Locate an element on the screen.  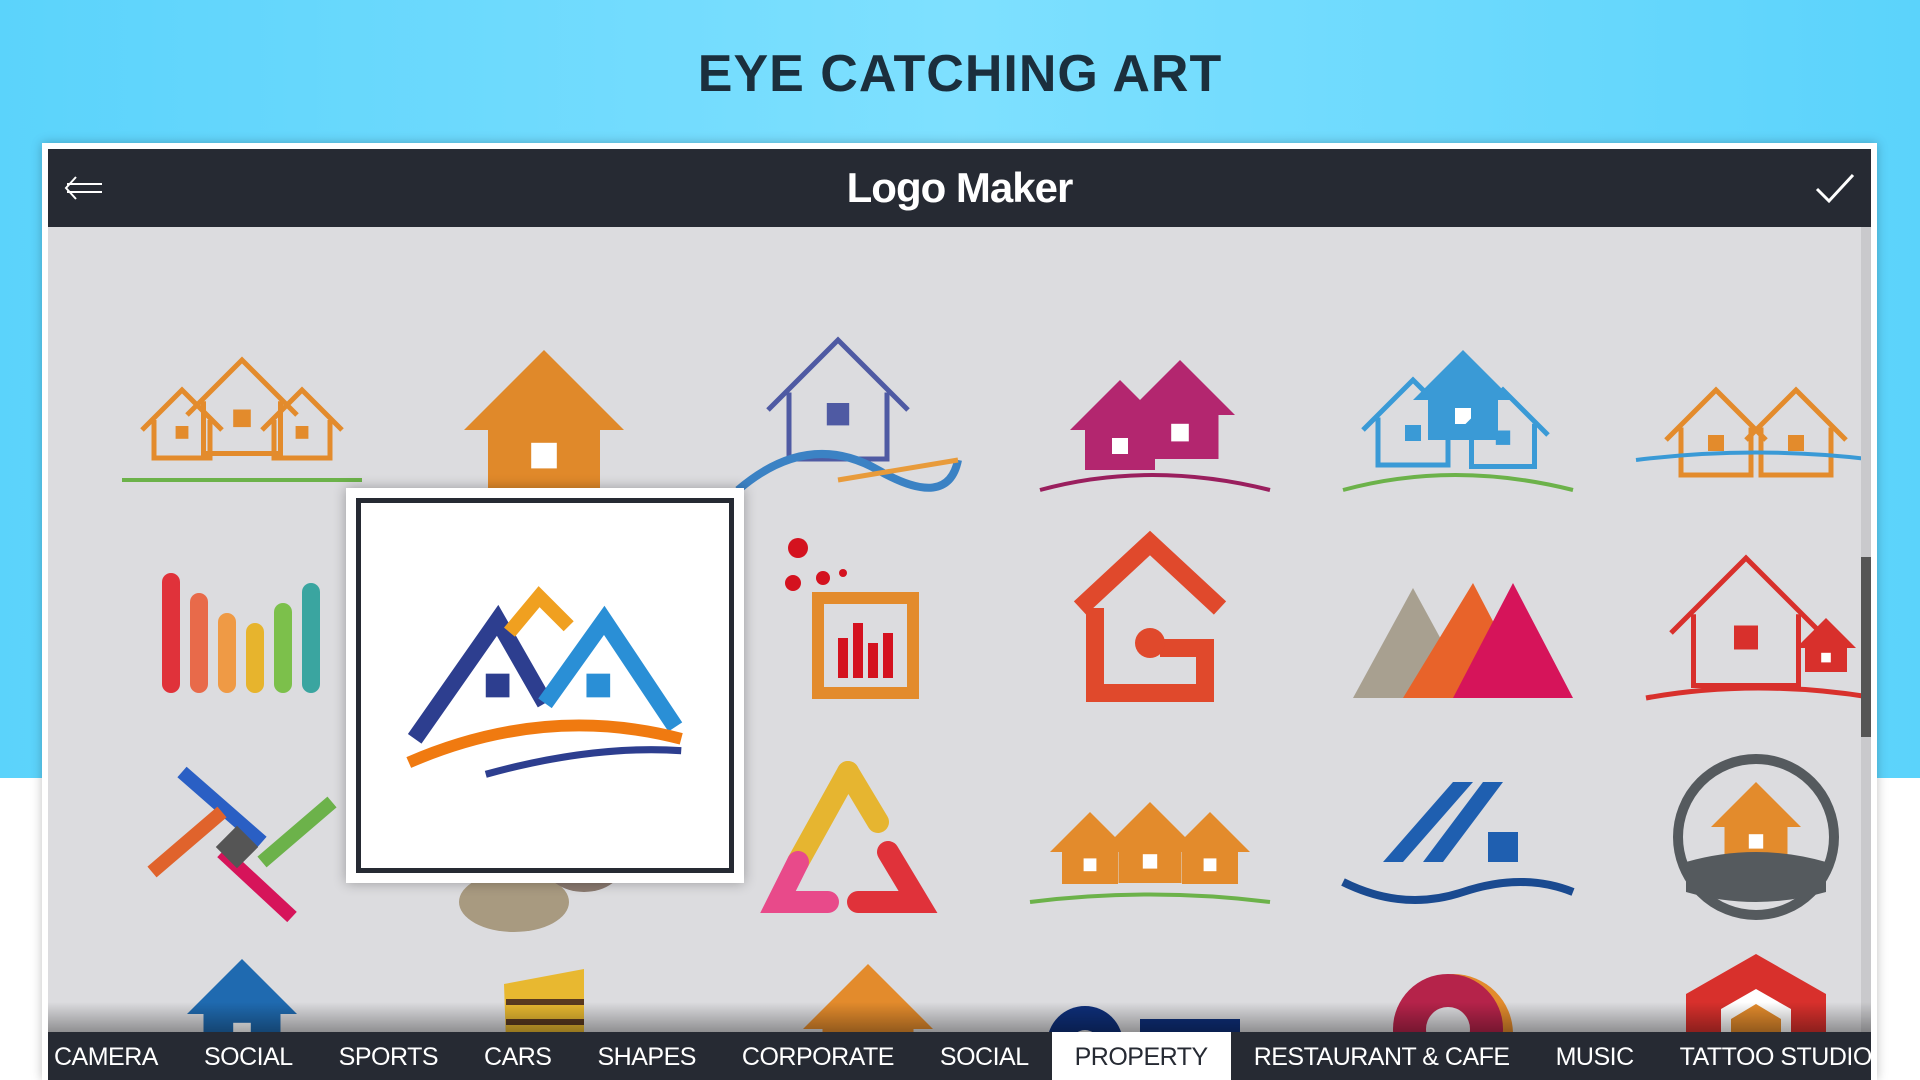
logo-peaks is located at coordinates (1453, 623).